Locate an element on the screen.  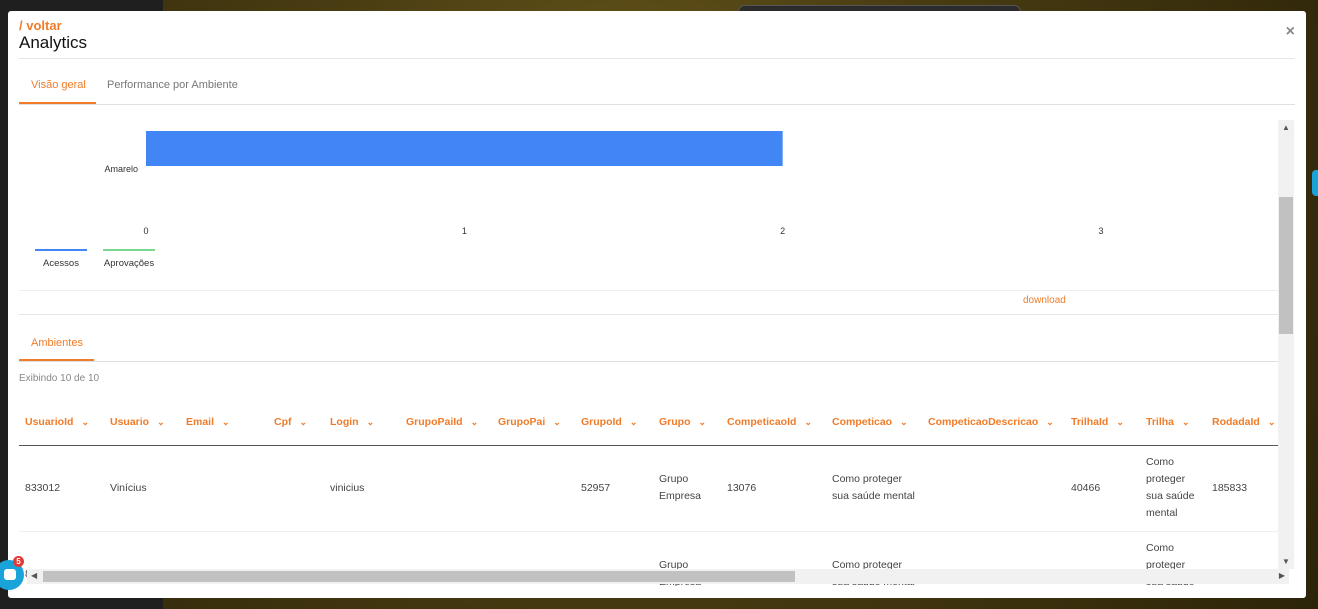
column-header-label: Login is located at coordinates (344, 422).